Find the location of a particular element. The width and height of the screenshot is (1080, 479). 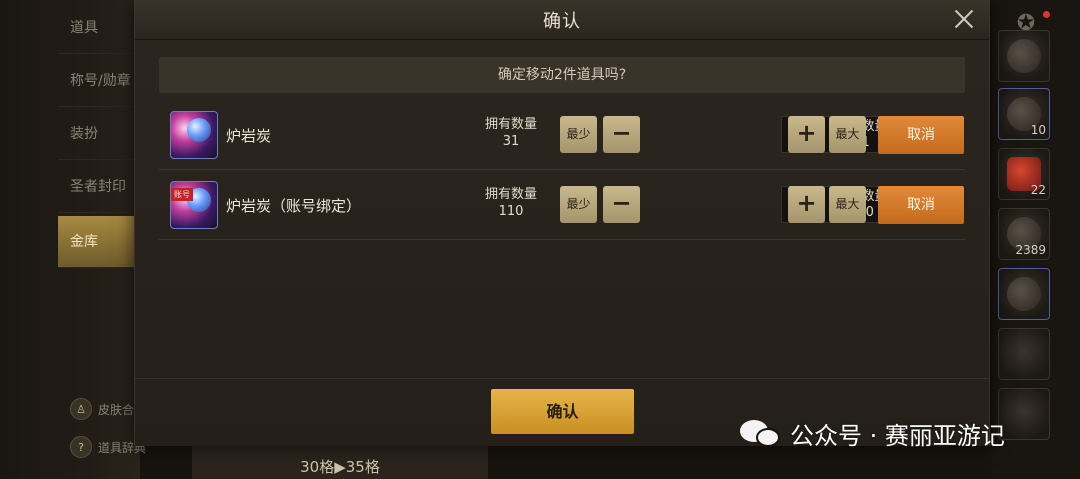

watermark: 公众号 · 赛丽亚游记 is located at coordinates (872, 433).